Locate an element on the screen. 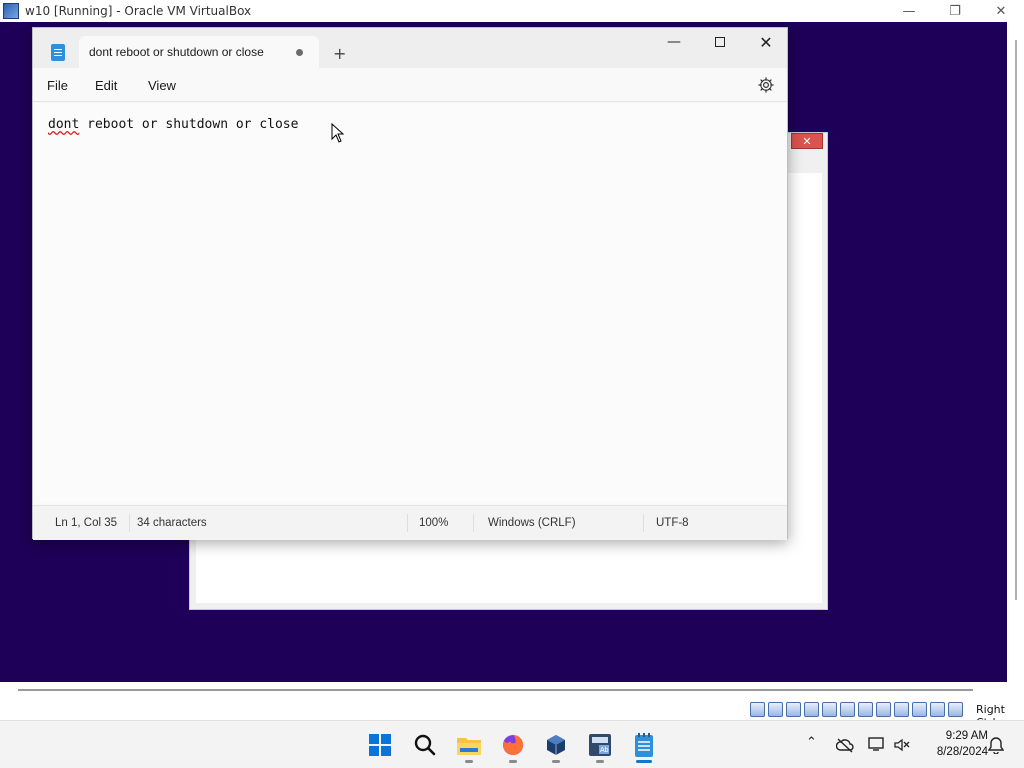 The height and width of the screenshot is (768, 1024). vertical-scrollbar is located at coordinates (1015, 352).